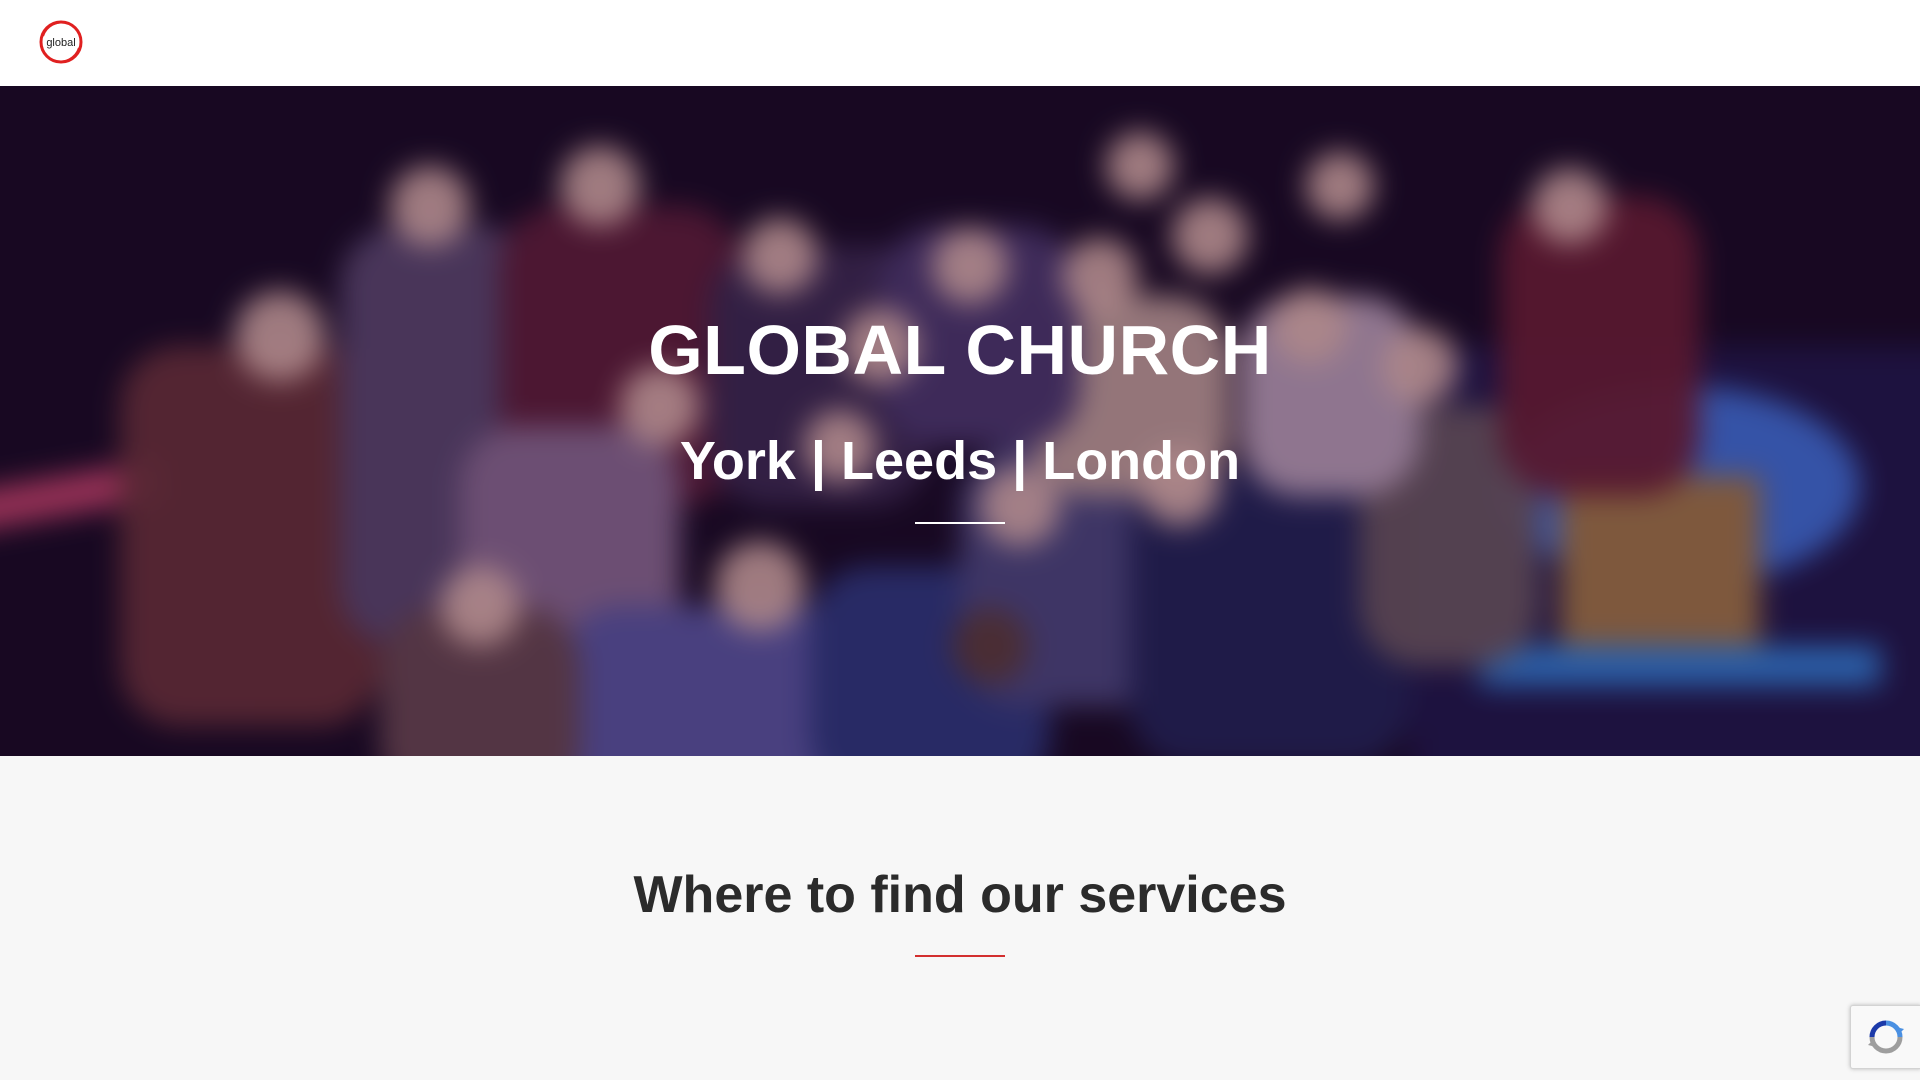 The height and width of the screenshot is (1080, 1920). What do you see at coordinates (960, 350) in the screenshot?
I see `hero-title: GLOBAL CHURCH` at bounding box center [960, 350].